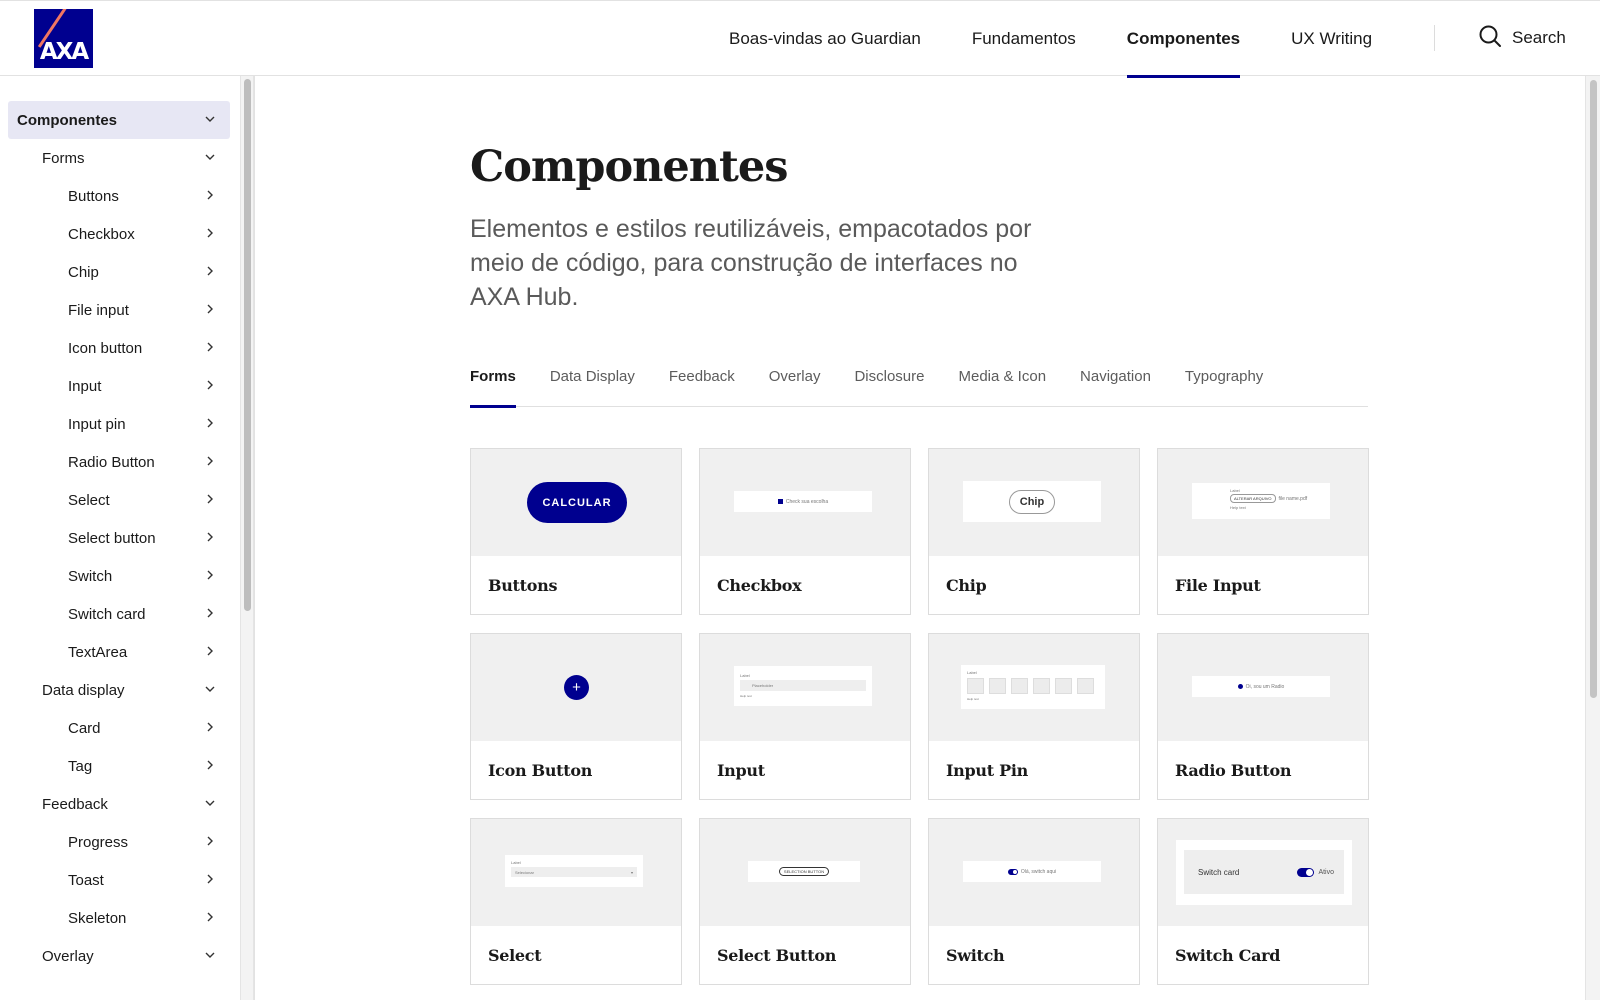  I want to click on card-switch-card: Switch card Ativo Switch Card, so click(1263, 901).